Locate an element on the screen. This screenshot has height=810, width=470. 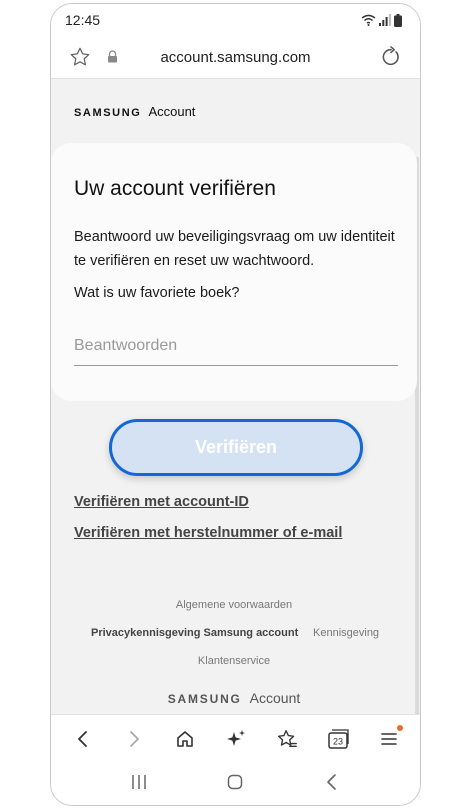
terms-link: Algemene voorwaarden is located at coordinates (234, 605).